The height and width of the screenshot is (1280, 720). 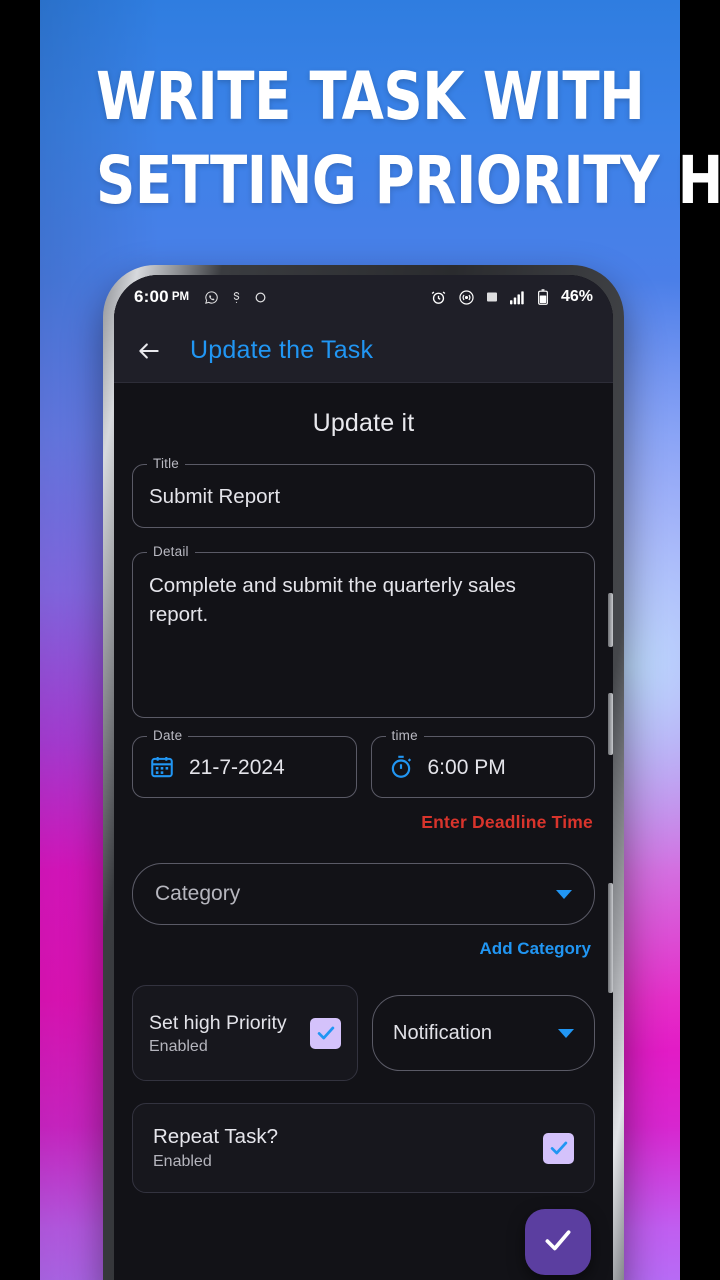 I want to click on time-field-label: time, so click(x=404, y=735).